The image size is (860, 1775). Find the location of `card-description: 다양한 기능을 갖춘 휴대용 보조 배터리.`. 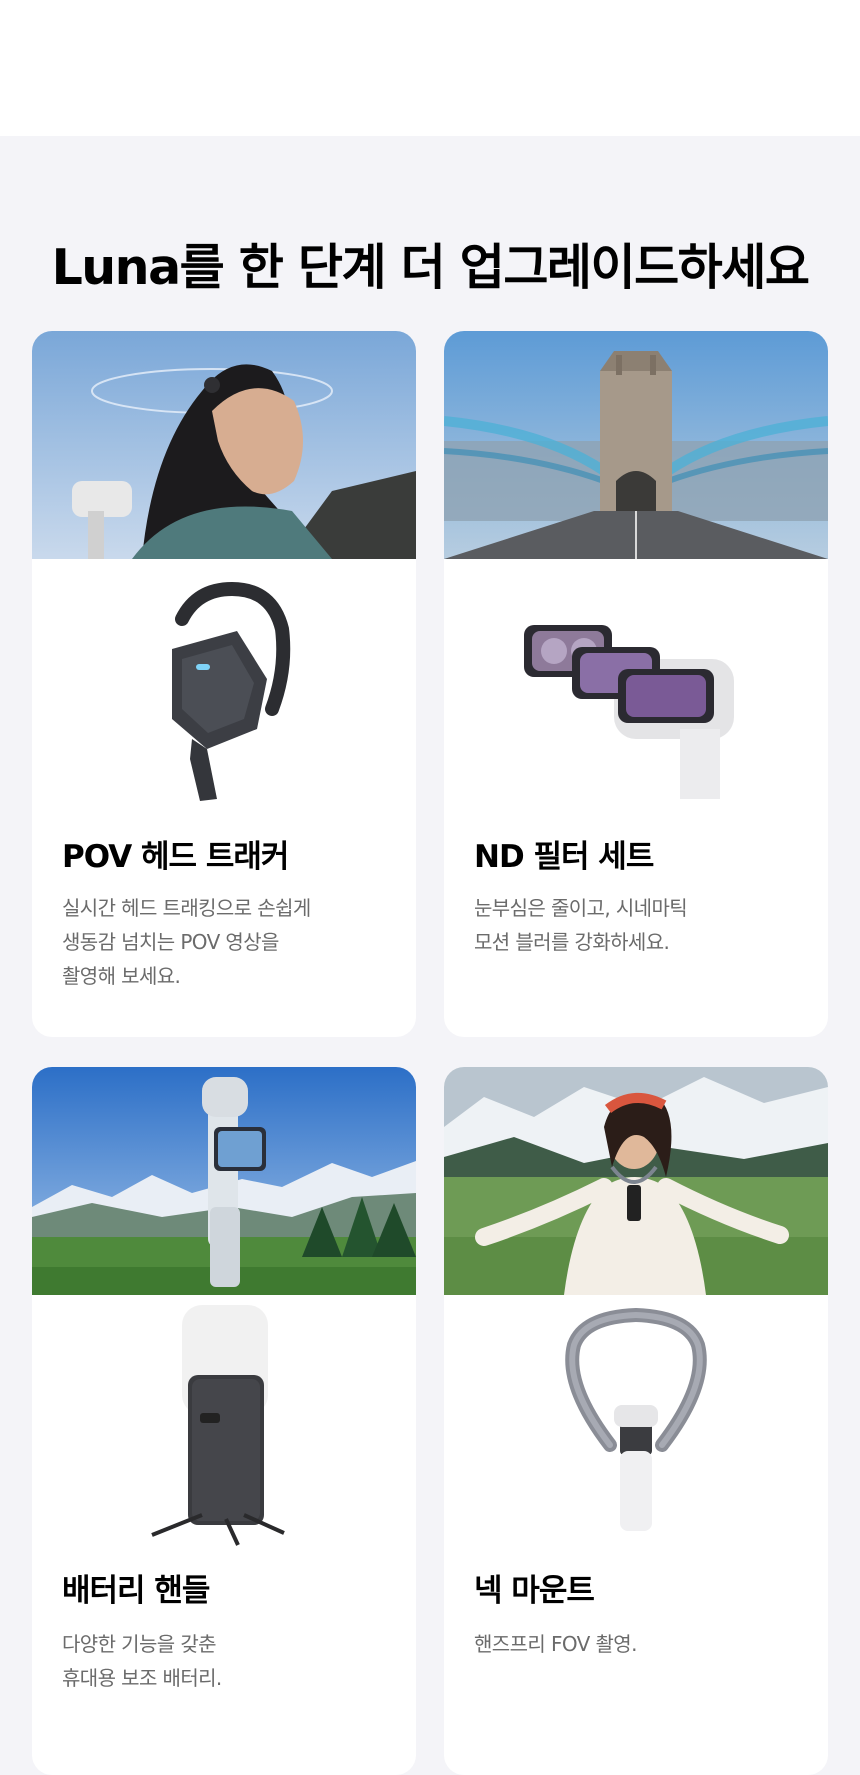

card-description: 다양한 기능을 갖춘 휴대용 보조 배터리. is located at coordinates (142, 1661).